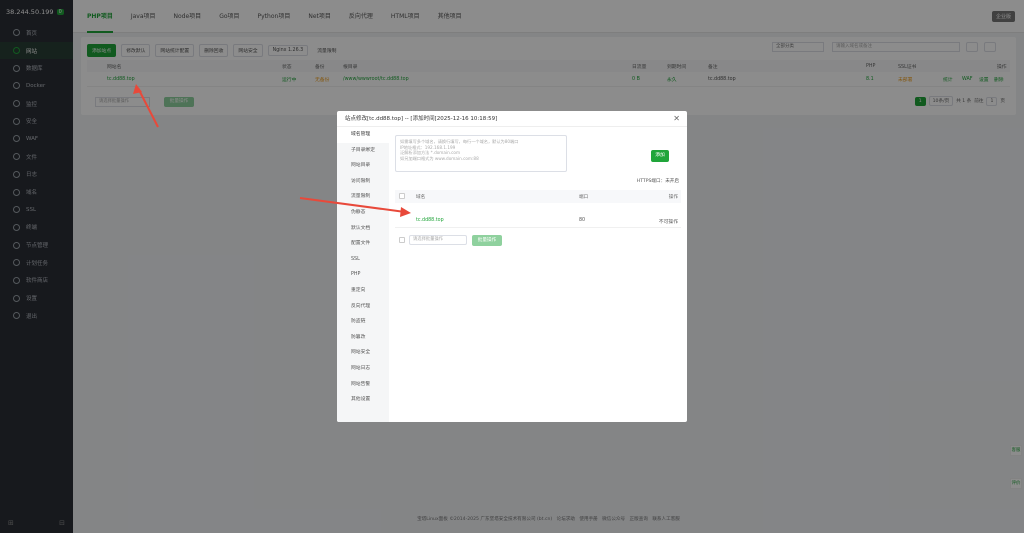 The height and width of the screenshot is (533, 1024). I want to click on annotation-arrows, so click(272, 150).